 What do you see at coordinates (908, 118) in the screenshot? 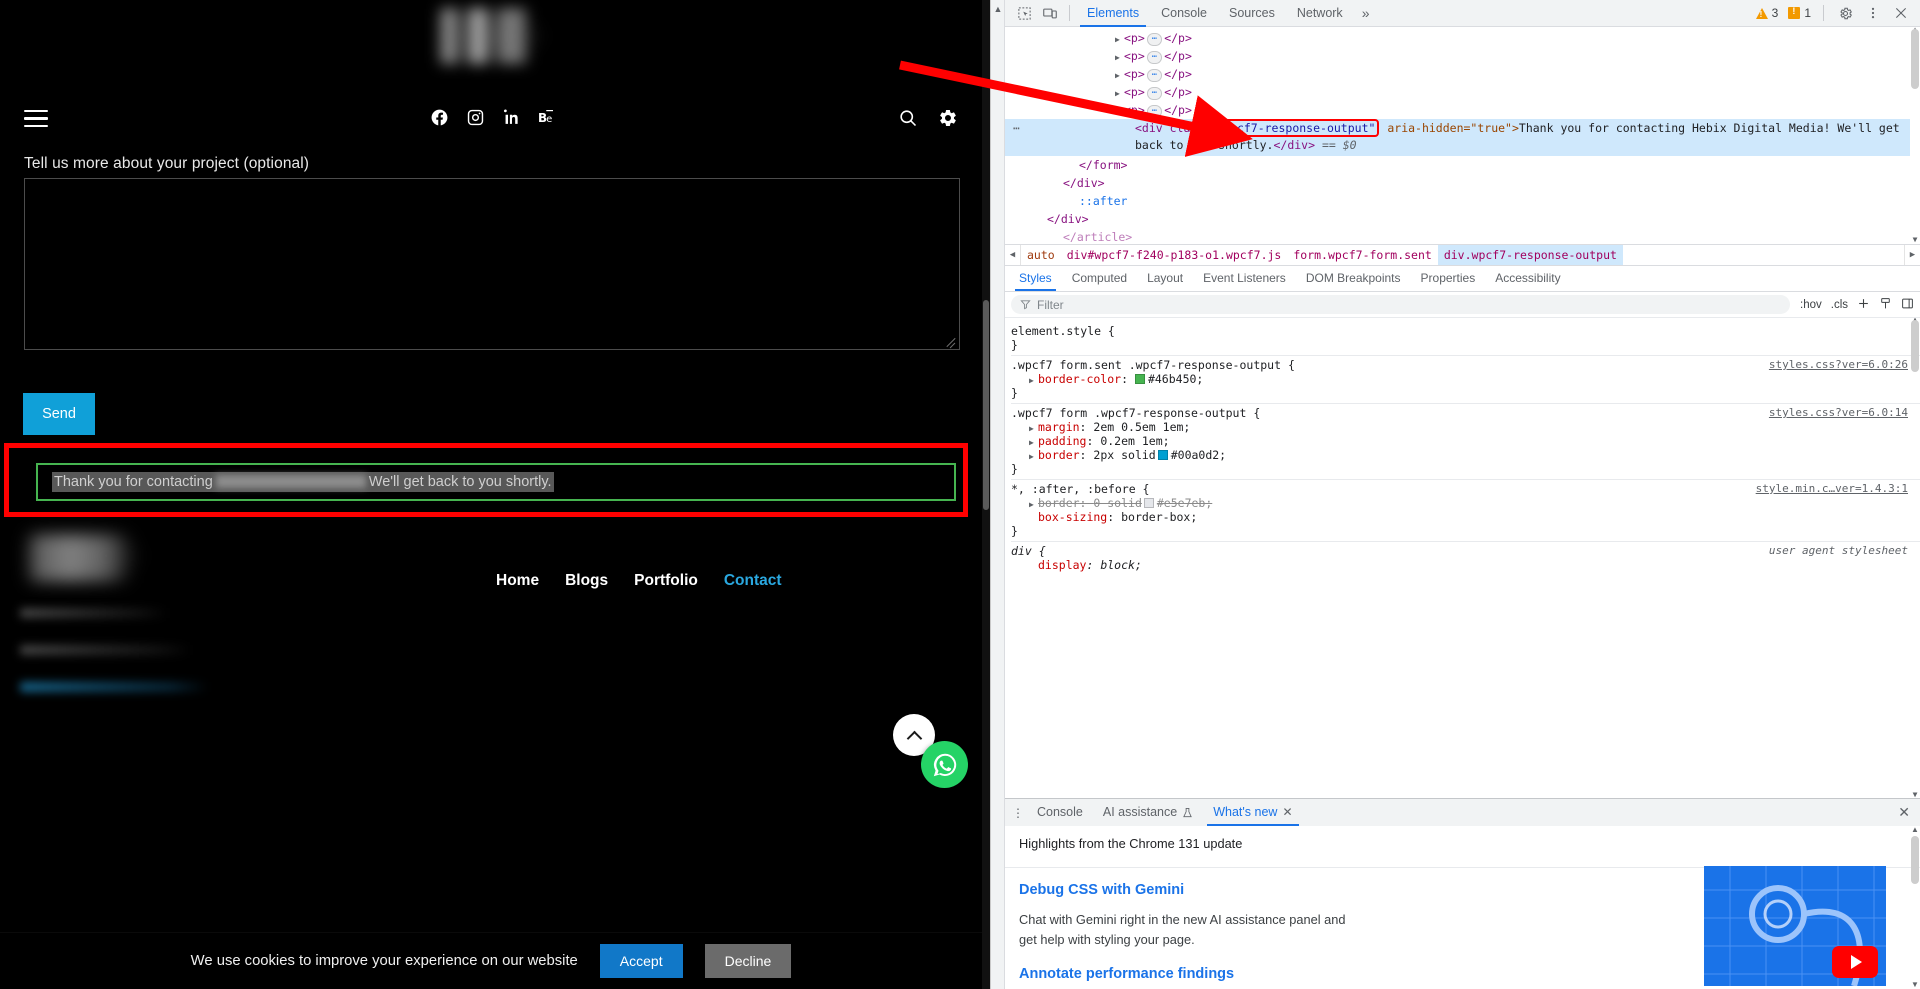
I see `search-icon` at bounding box center [908, 118].